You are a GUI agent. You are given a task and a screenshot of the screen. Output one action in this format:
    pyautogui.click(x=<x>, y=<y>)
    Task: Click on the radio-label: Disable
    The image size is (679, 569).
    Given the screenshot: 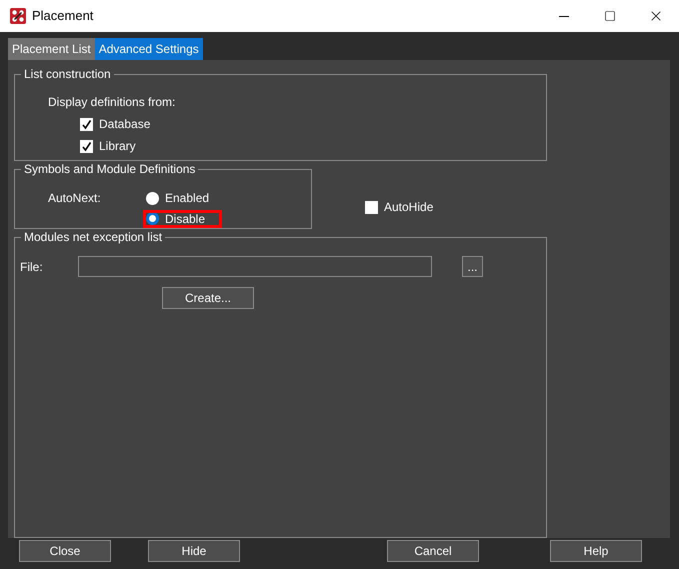 What is the action you would take?
    pyautogui.click(x=185, y=219)
    